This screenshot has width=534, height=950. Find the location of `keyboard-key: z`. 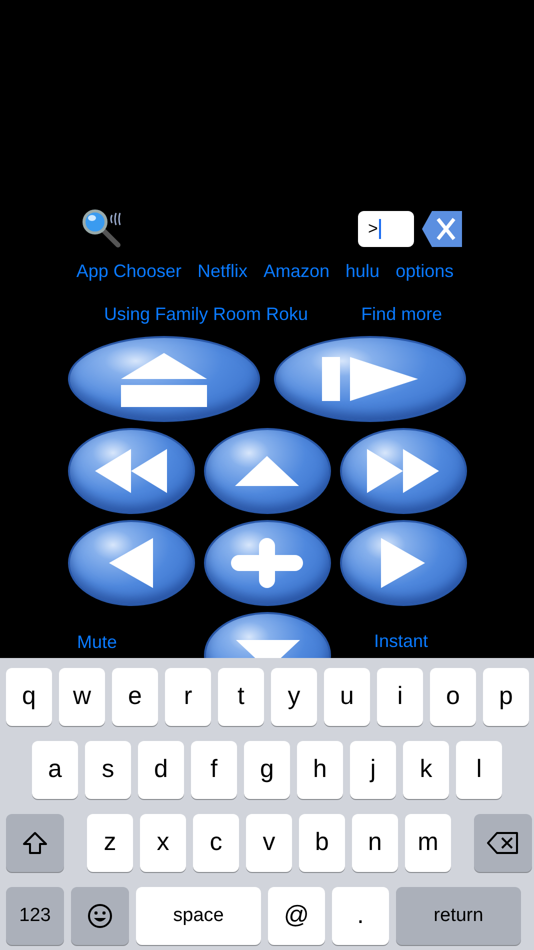

keyboard-key: z is located at coordinates (110, 843).